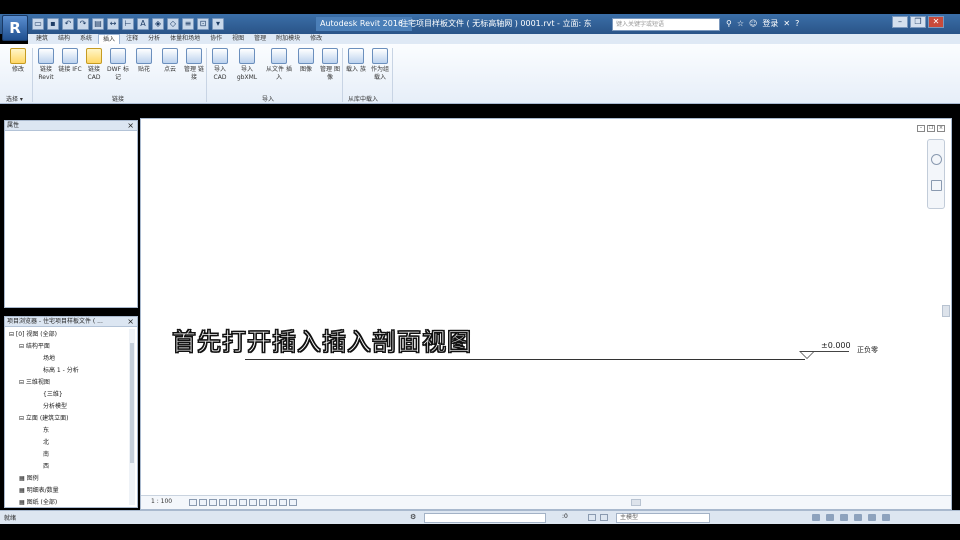 The height and width of the screenshot is (540, 960). What do you see at coordinates (71, 443) in the screenshot?
I see `tree-node-north: 北` at bounding box center [71, 443].